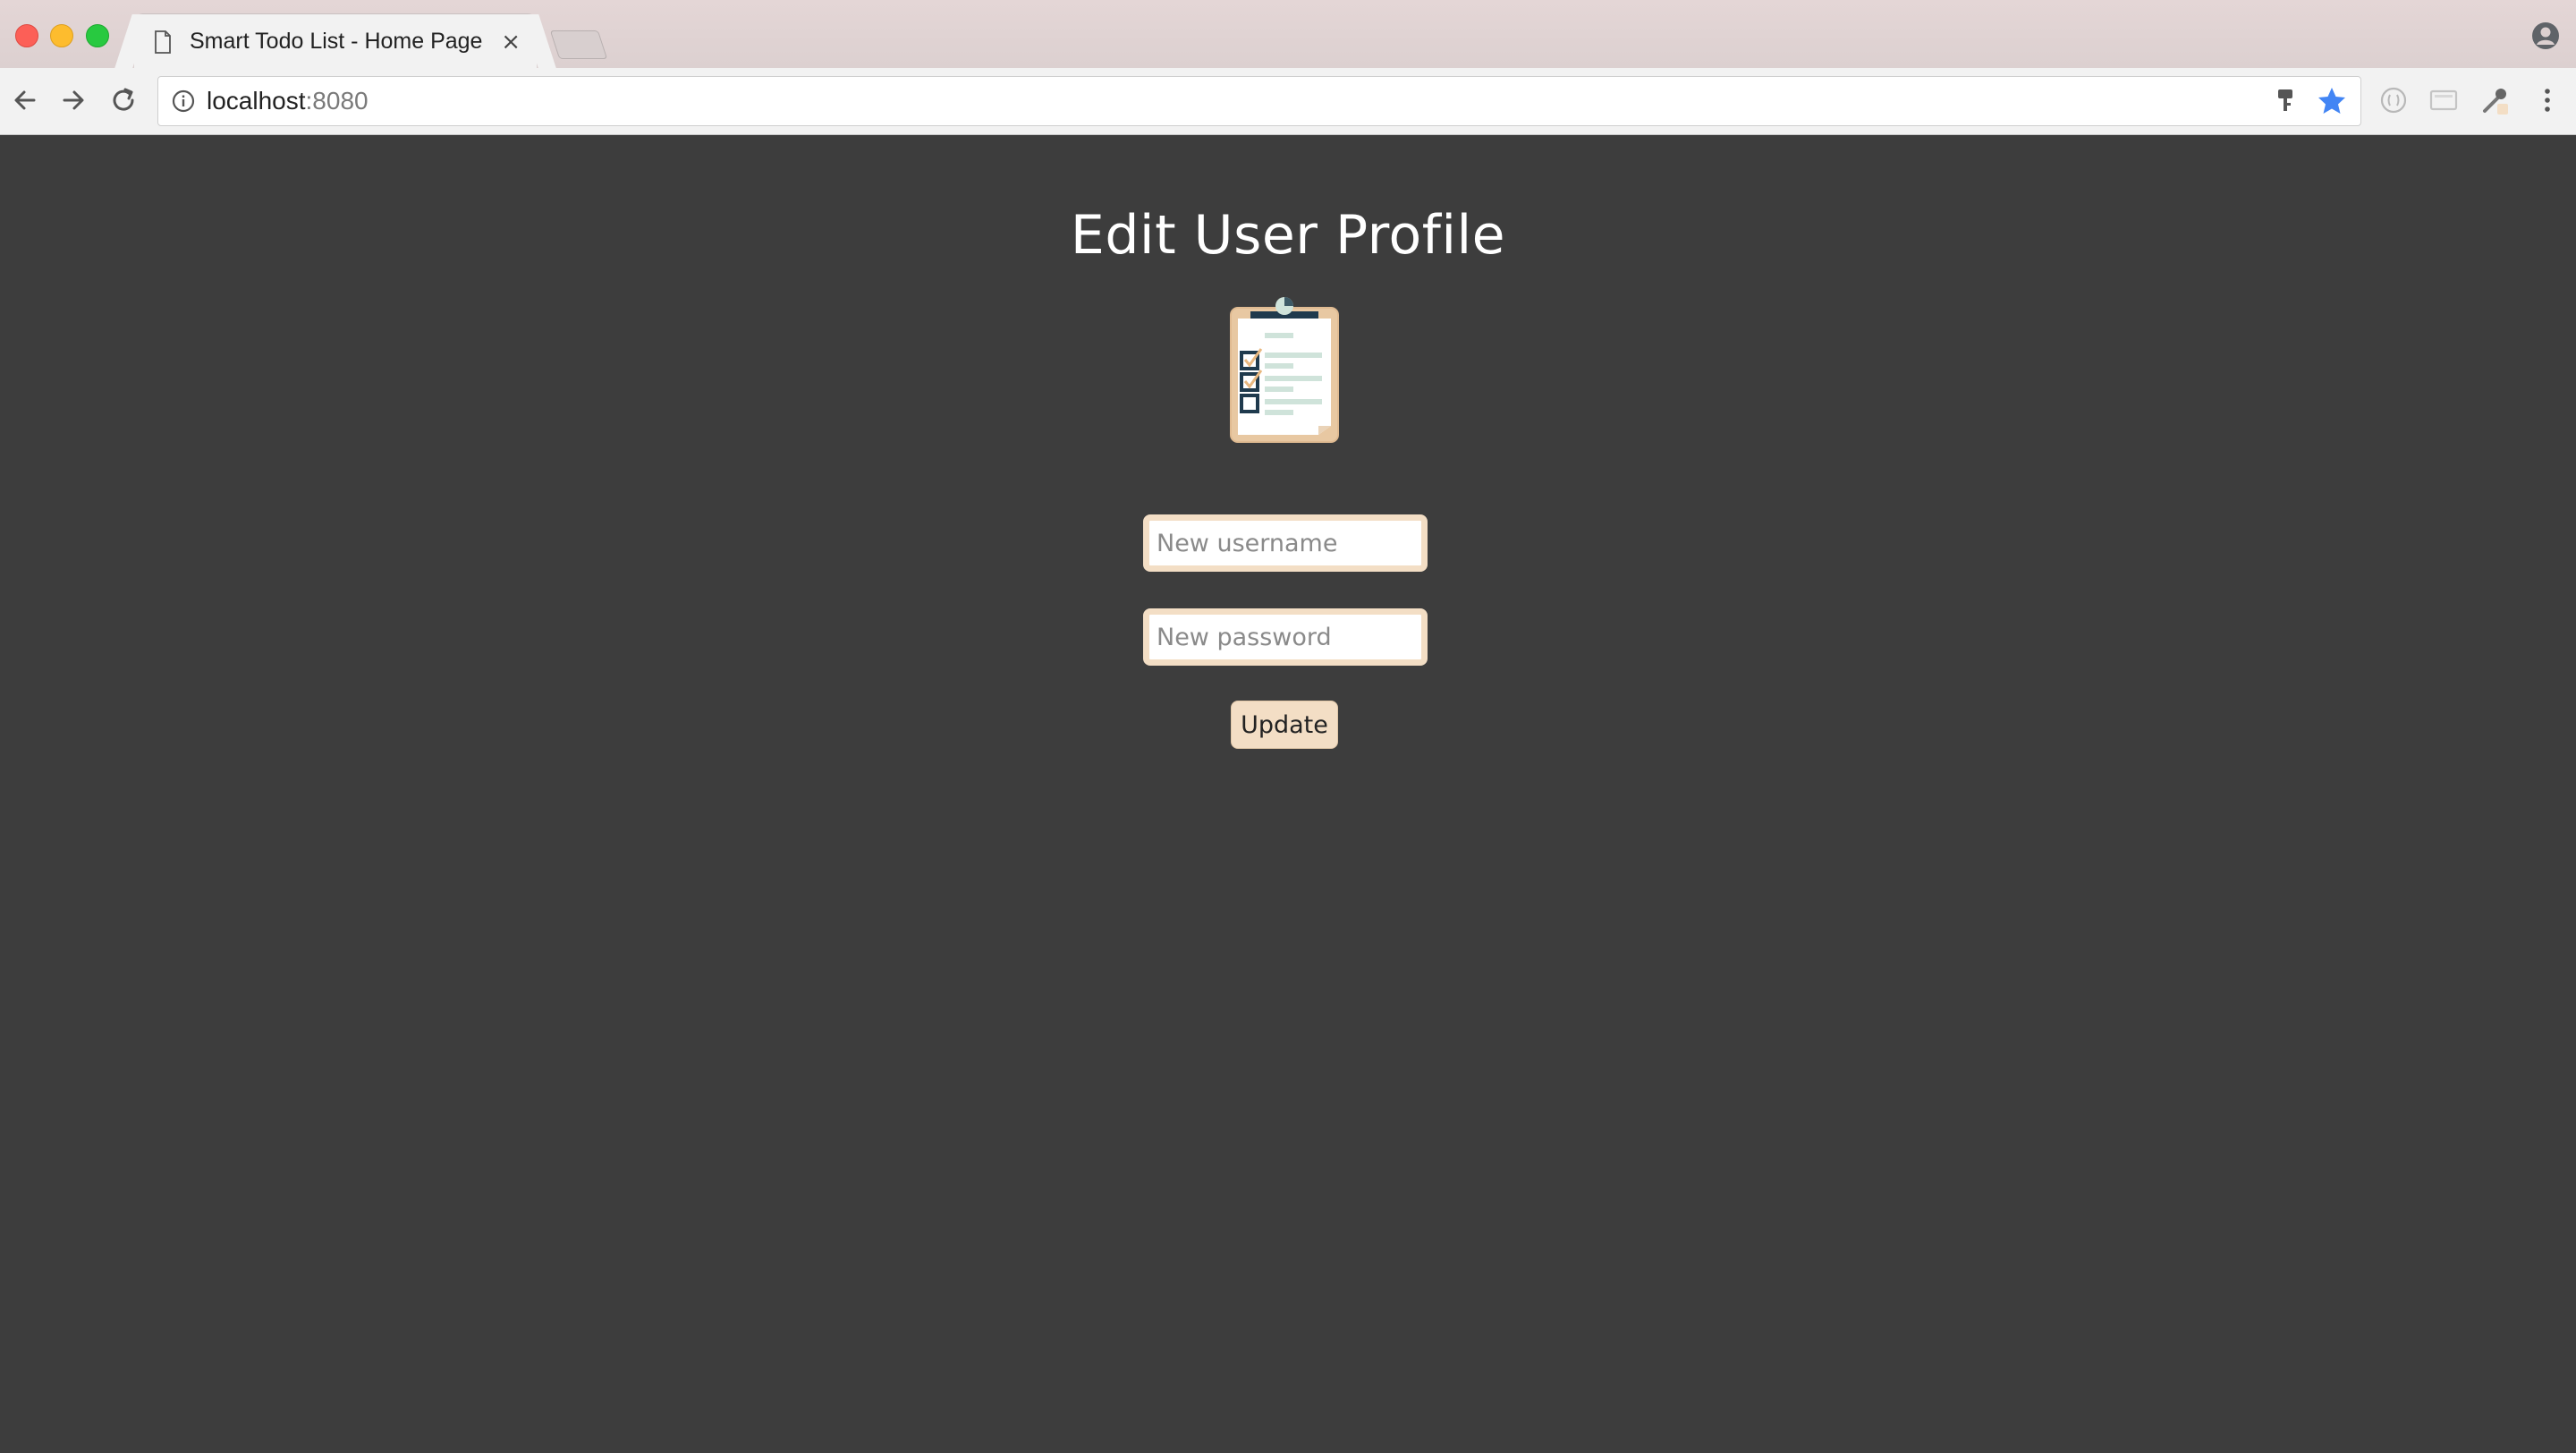 This screenshot has width=2576, height=1453. What do you see at coordinates (163, 42) in the screenshot?
I see `document-icon` at bounding box center [163, 42].